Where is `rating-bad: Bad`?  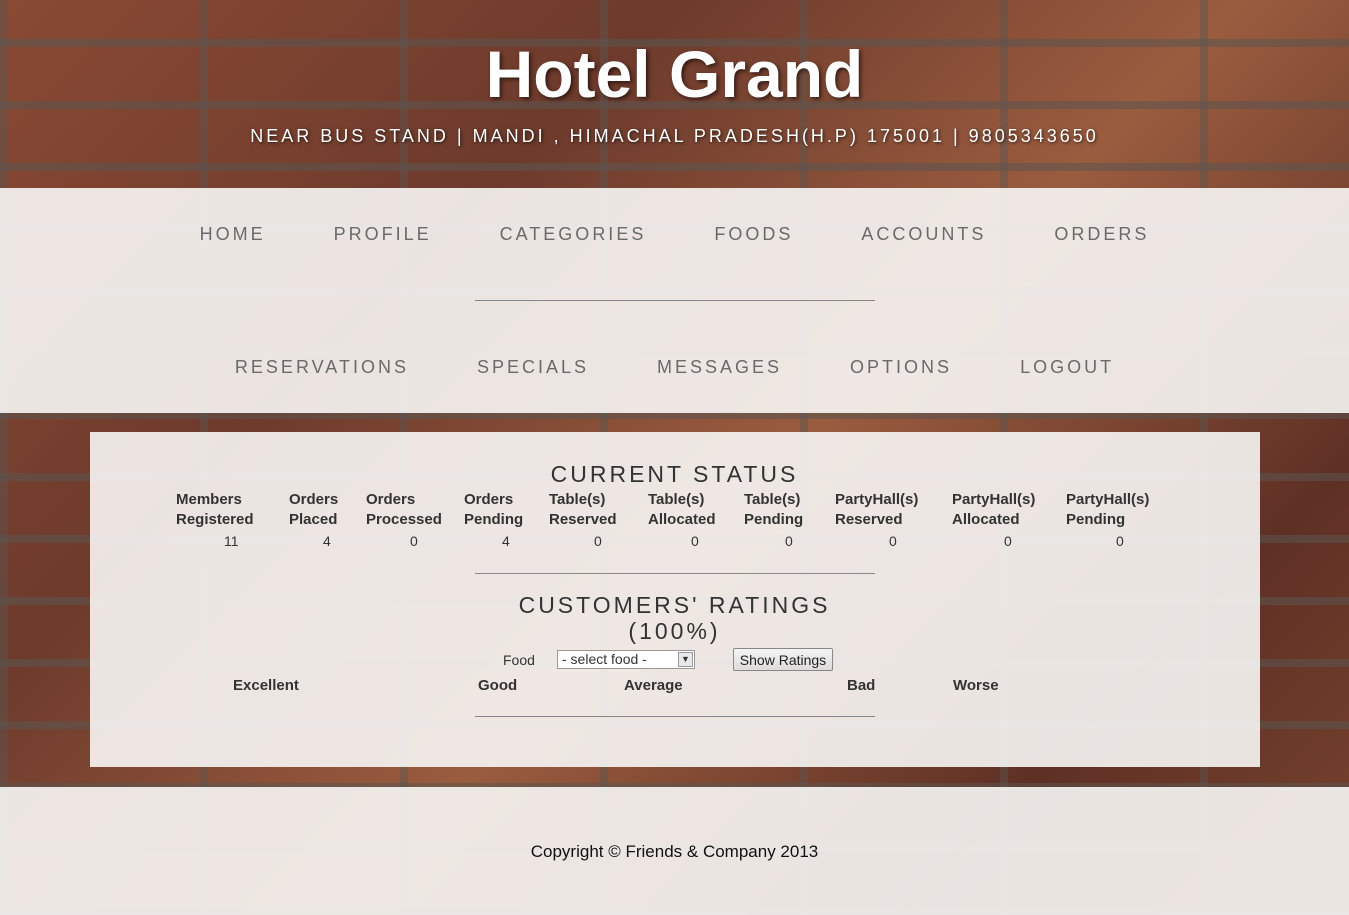 rating-bad: Bad is located at coordinates (861, 685).